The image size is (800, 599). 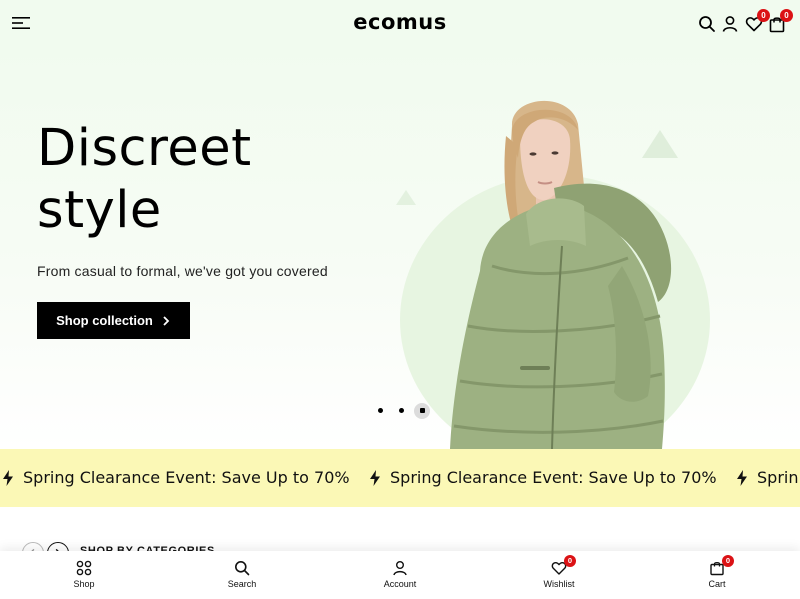 I want to click on toolbar-wishlist: 0 Wishlist, so click(x=559, y=572).